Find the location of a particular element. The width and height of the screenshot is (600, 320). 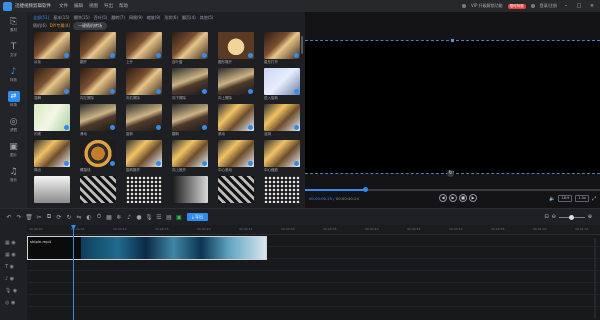

stop-icon: ■ is located at coordinates (463, 198).